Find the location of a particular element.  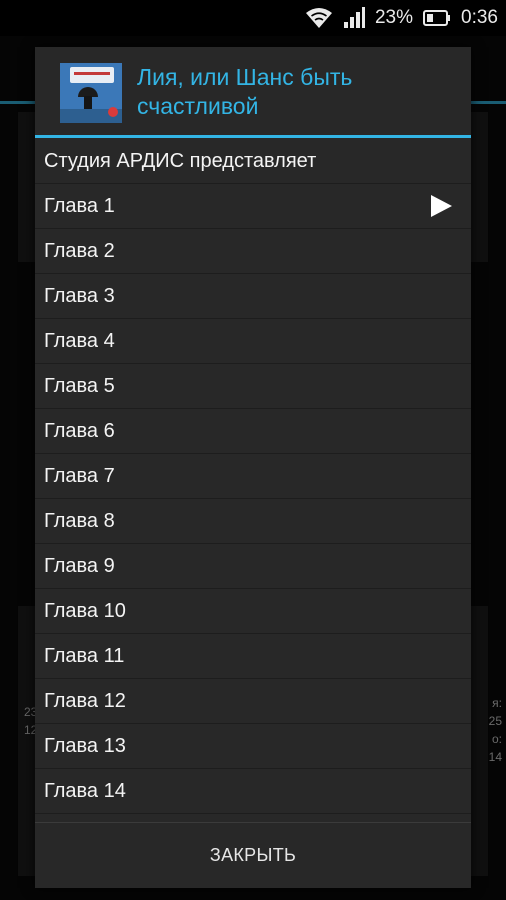

chapter-list-item: Глава 8 is located at coordinates (253, 521).